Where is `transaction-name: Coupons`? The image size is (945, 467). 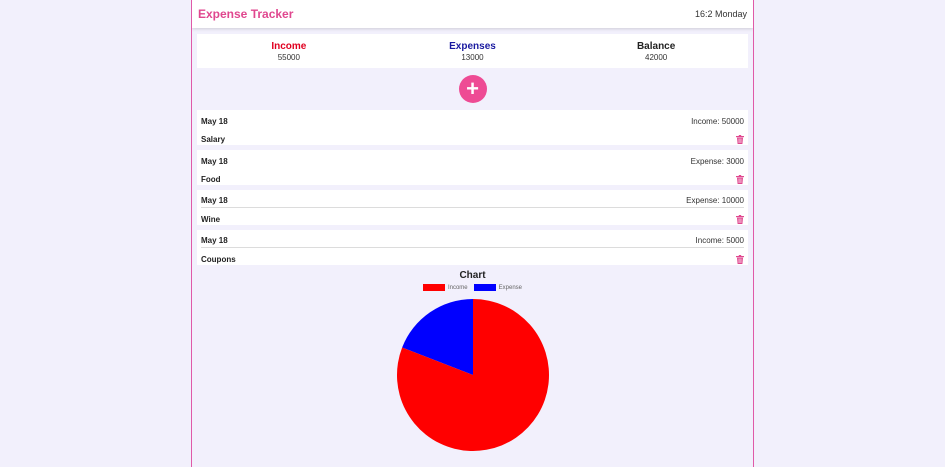 transaction-name: Coupons is located at coordinates (218, 259).